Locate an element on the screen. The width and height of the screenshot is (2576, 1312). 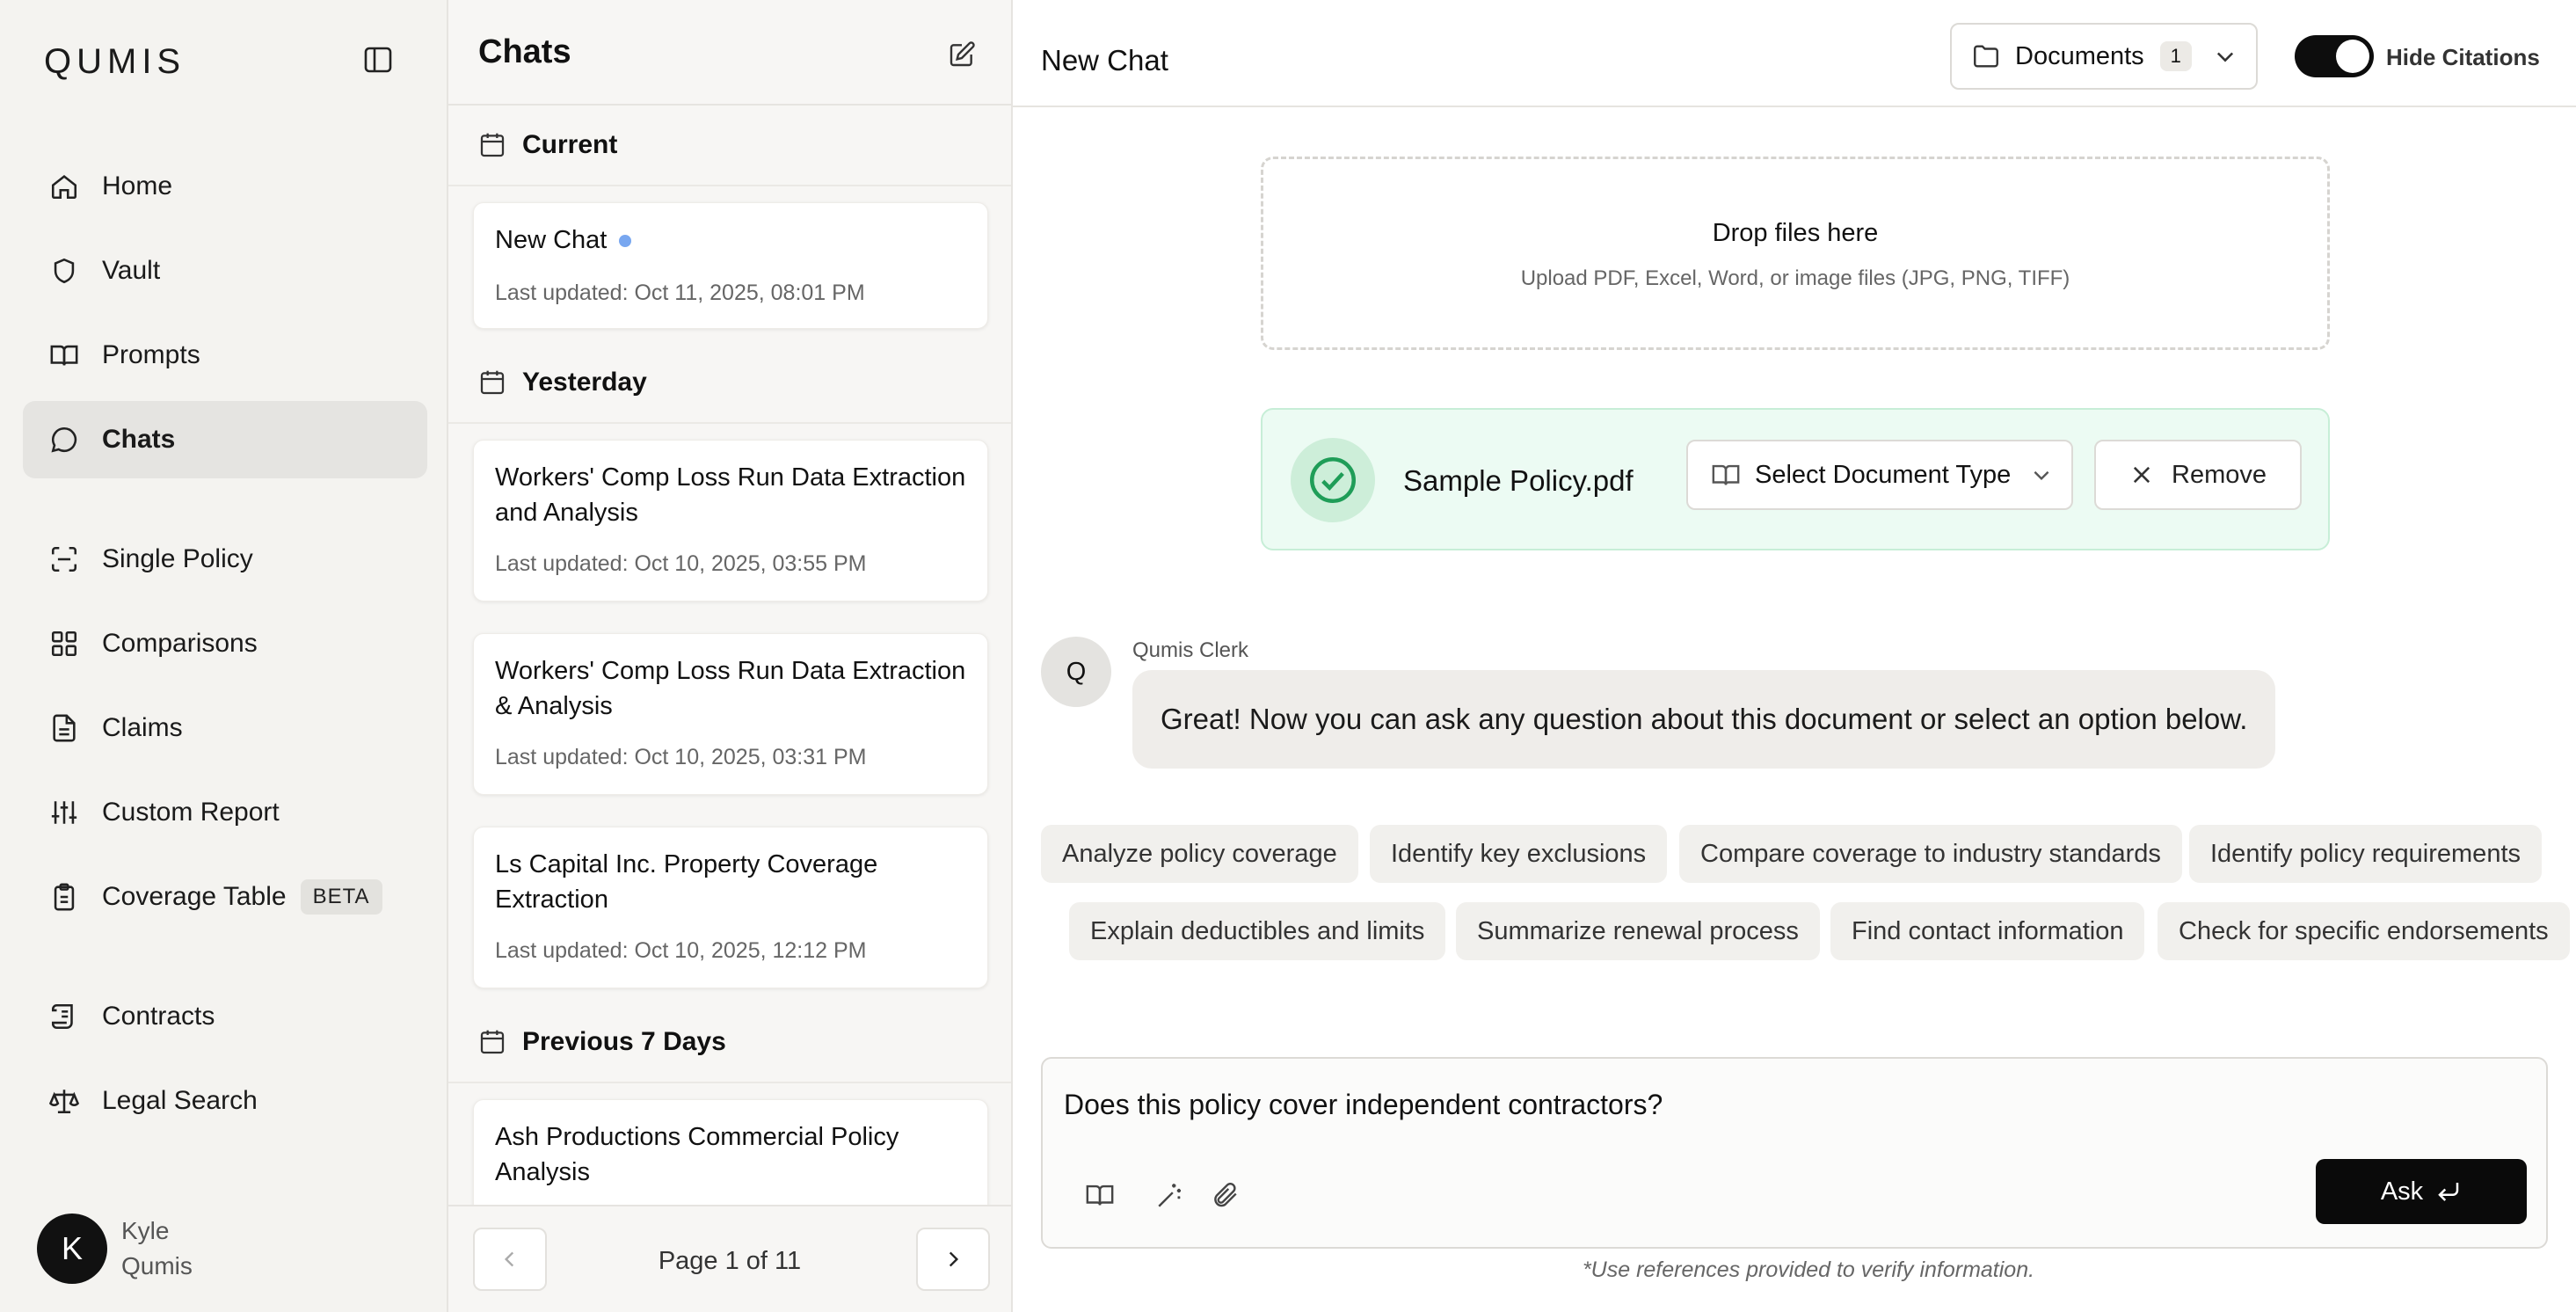
ask-label: Ask is located at coordinates (2402, 1191).